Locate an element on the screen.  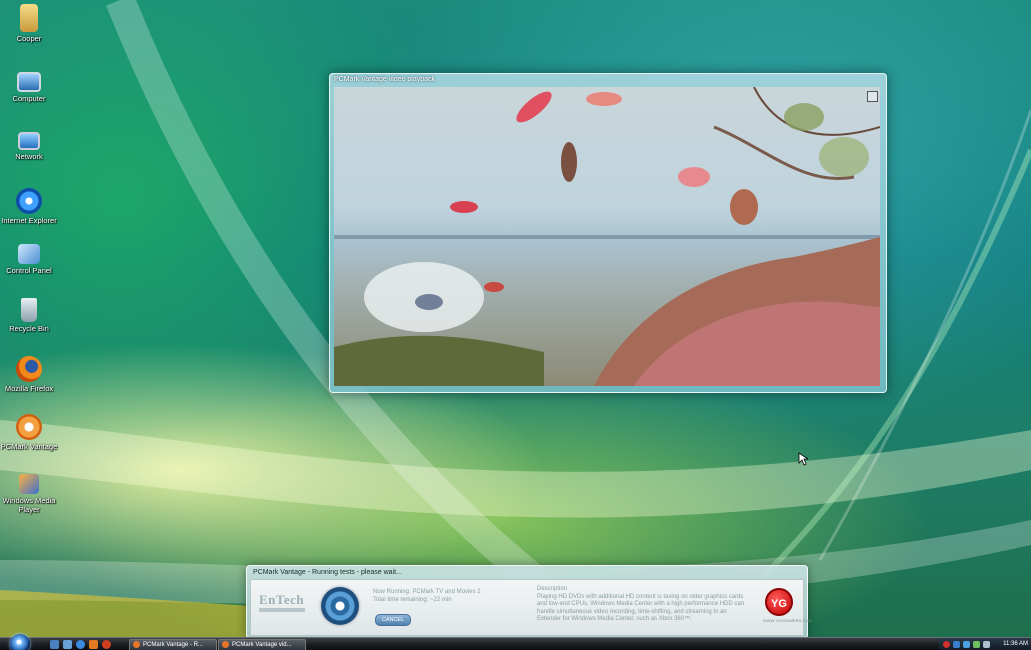
system-tray: 11:36 AM is located at coordinates (985, 644).